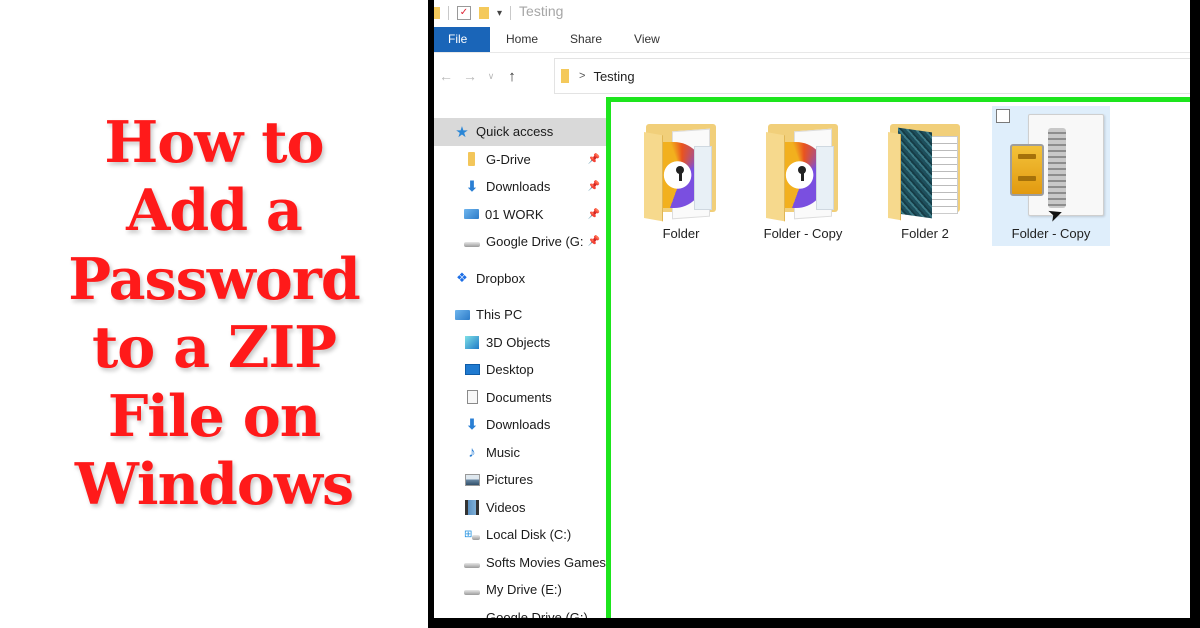 The image size is (1200, 628). What do you see at coordinates (812, 40) in the screenshot?
I see `ribbon-tabs: File Home Share View` at bounding box center [812, 40].